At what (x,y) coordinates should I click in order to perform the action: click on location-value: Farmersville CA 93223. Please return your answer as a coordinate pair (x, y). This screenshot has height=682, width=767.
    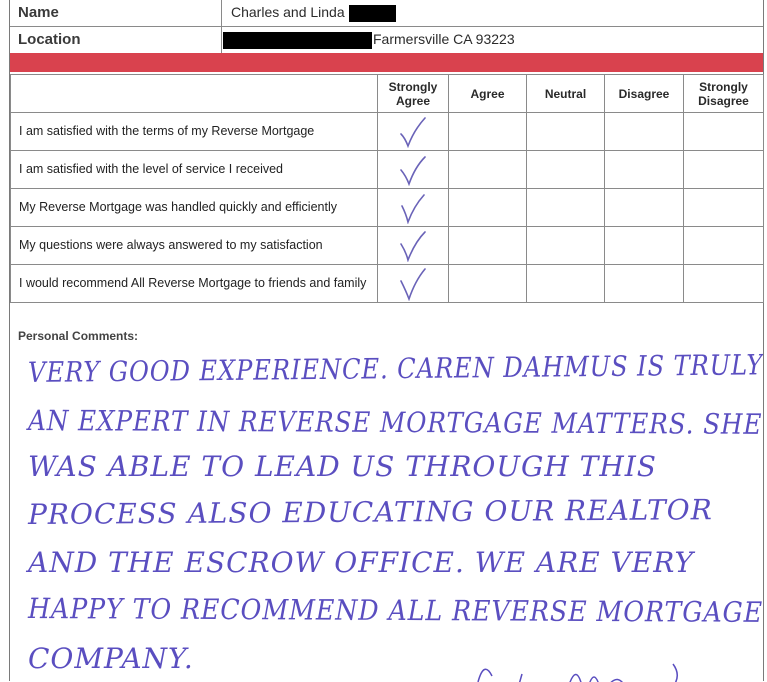
    Looking at the image, I should click on (444, 39).